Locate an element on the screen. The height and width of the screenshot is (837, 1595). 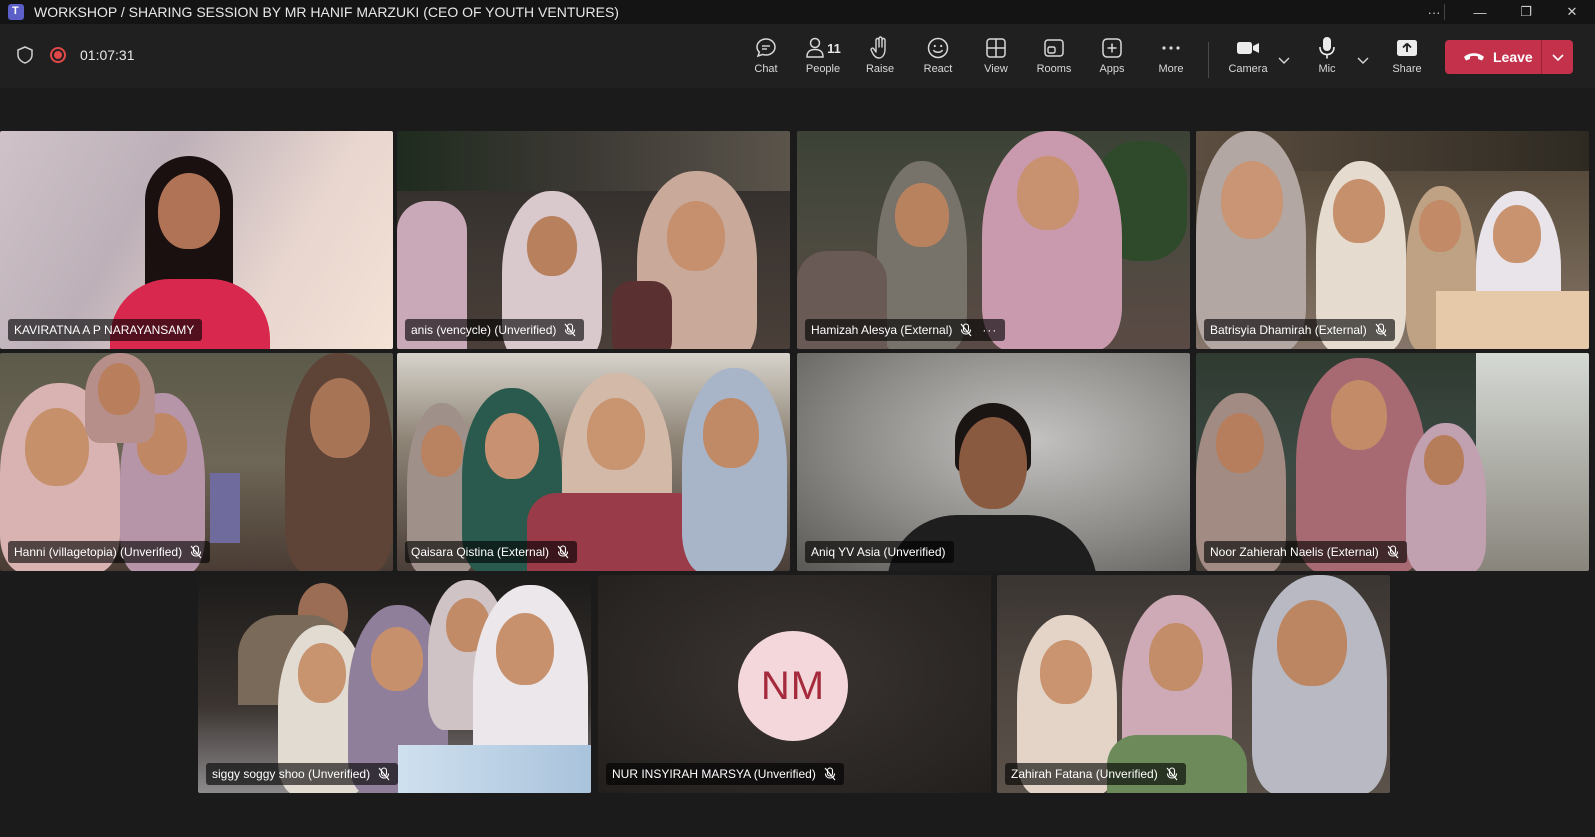
more-dots-icon is located at coordinates (1171, 48).